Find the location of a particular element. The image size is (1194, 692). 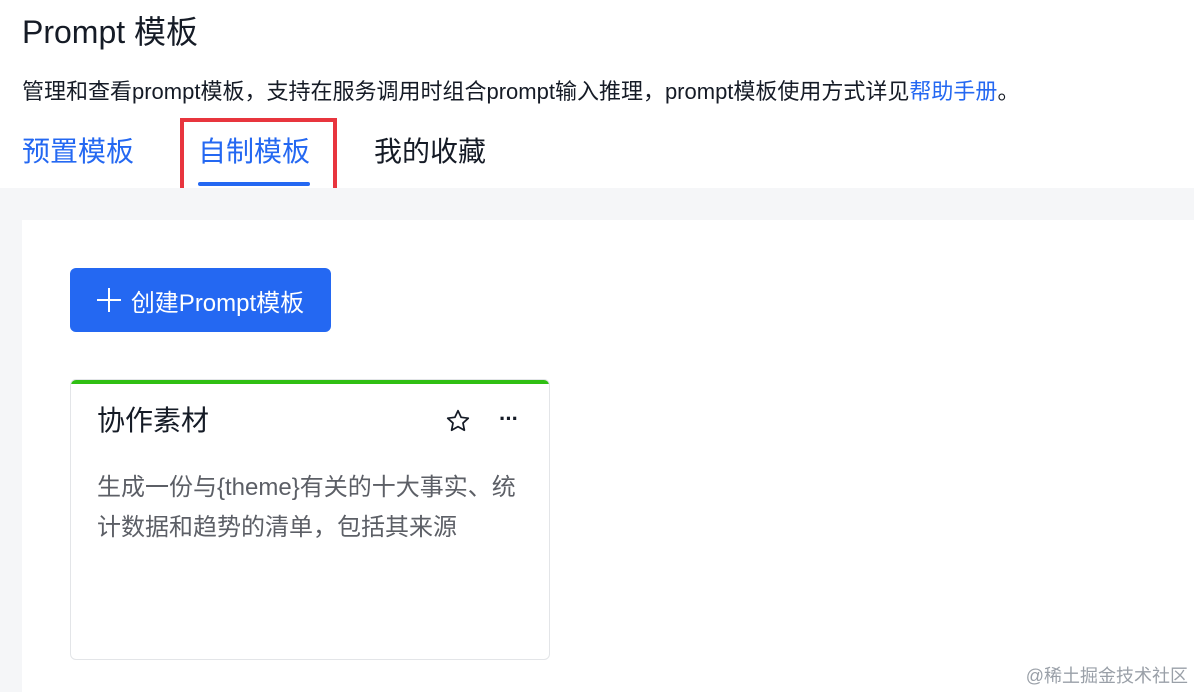

card-title: 协作素材 is located at coordinates (153, 420).